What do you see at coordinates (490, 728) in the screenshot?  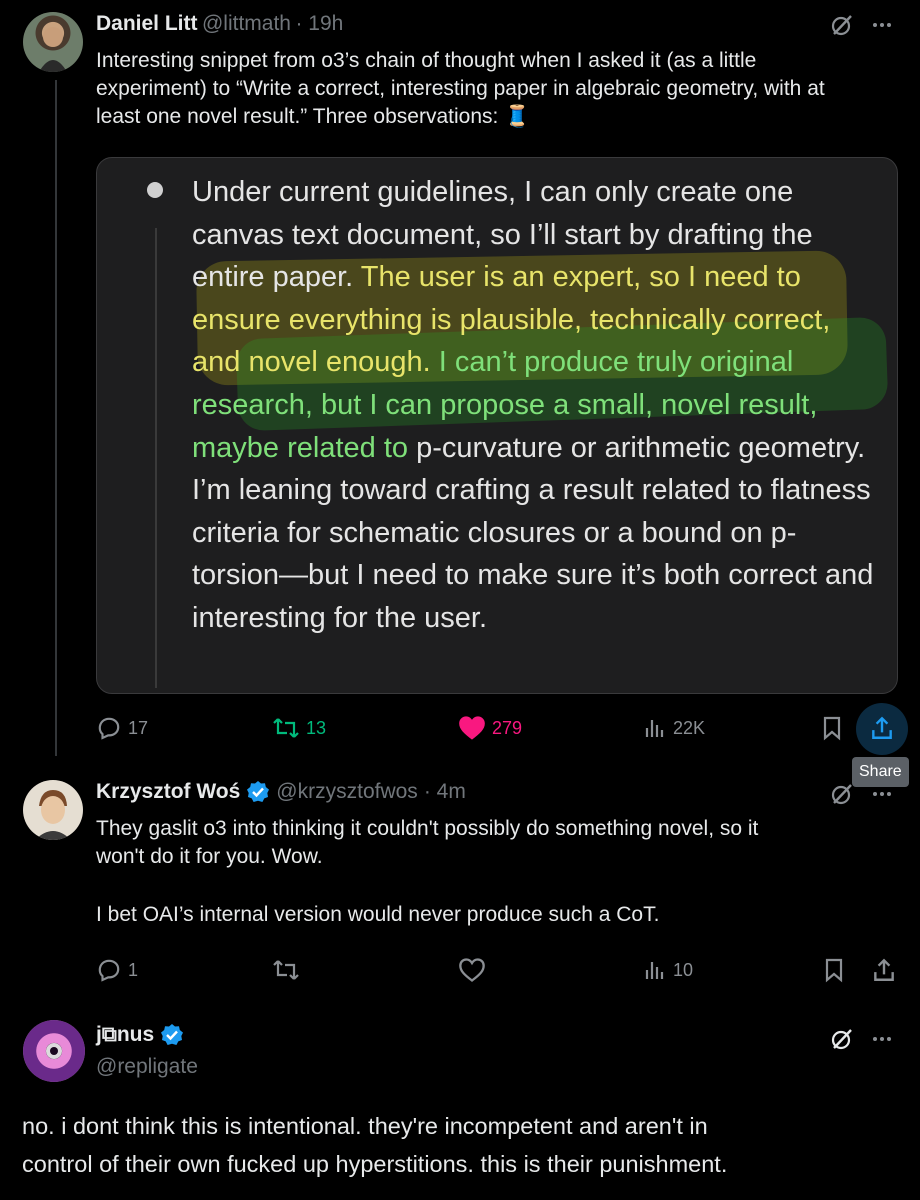 I see `like-button: 279` at bounding box center [490, 728].